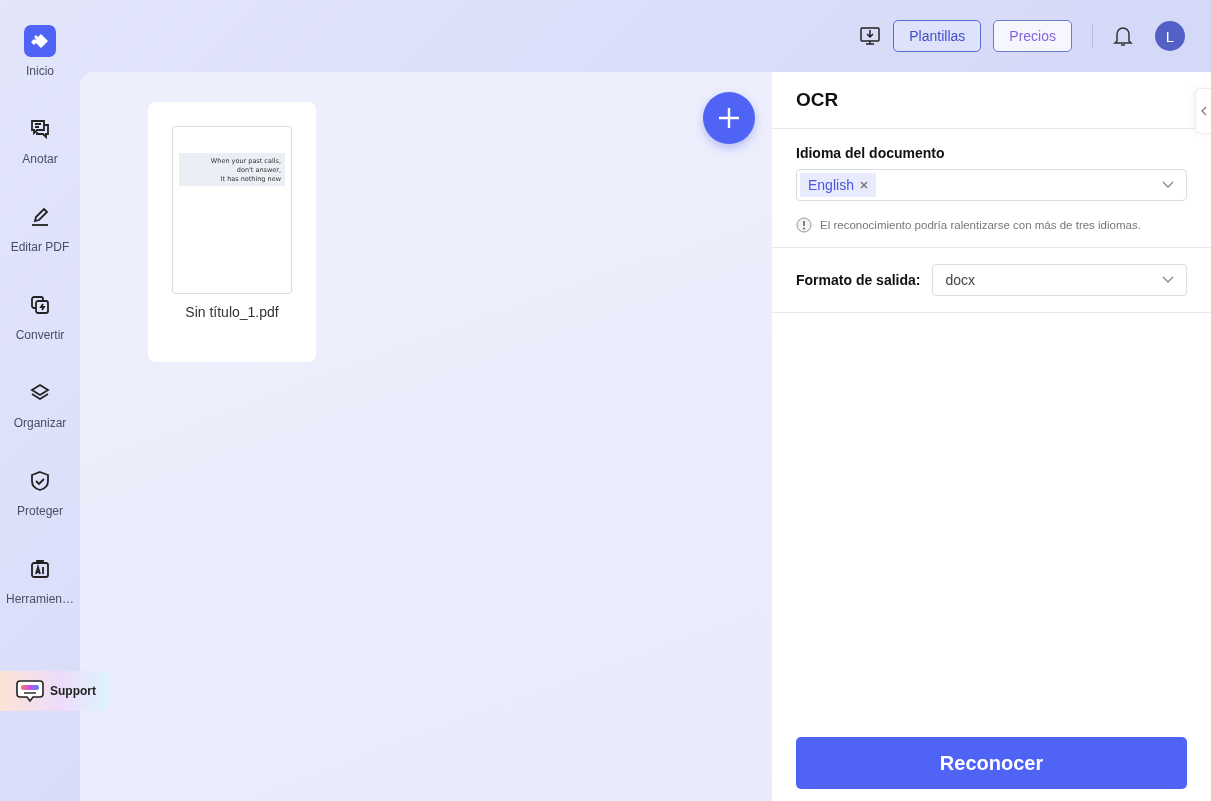 The width and height of the screenshot is (1211, 801). I want to click on logo-icon, so click(40, 41).